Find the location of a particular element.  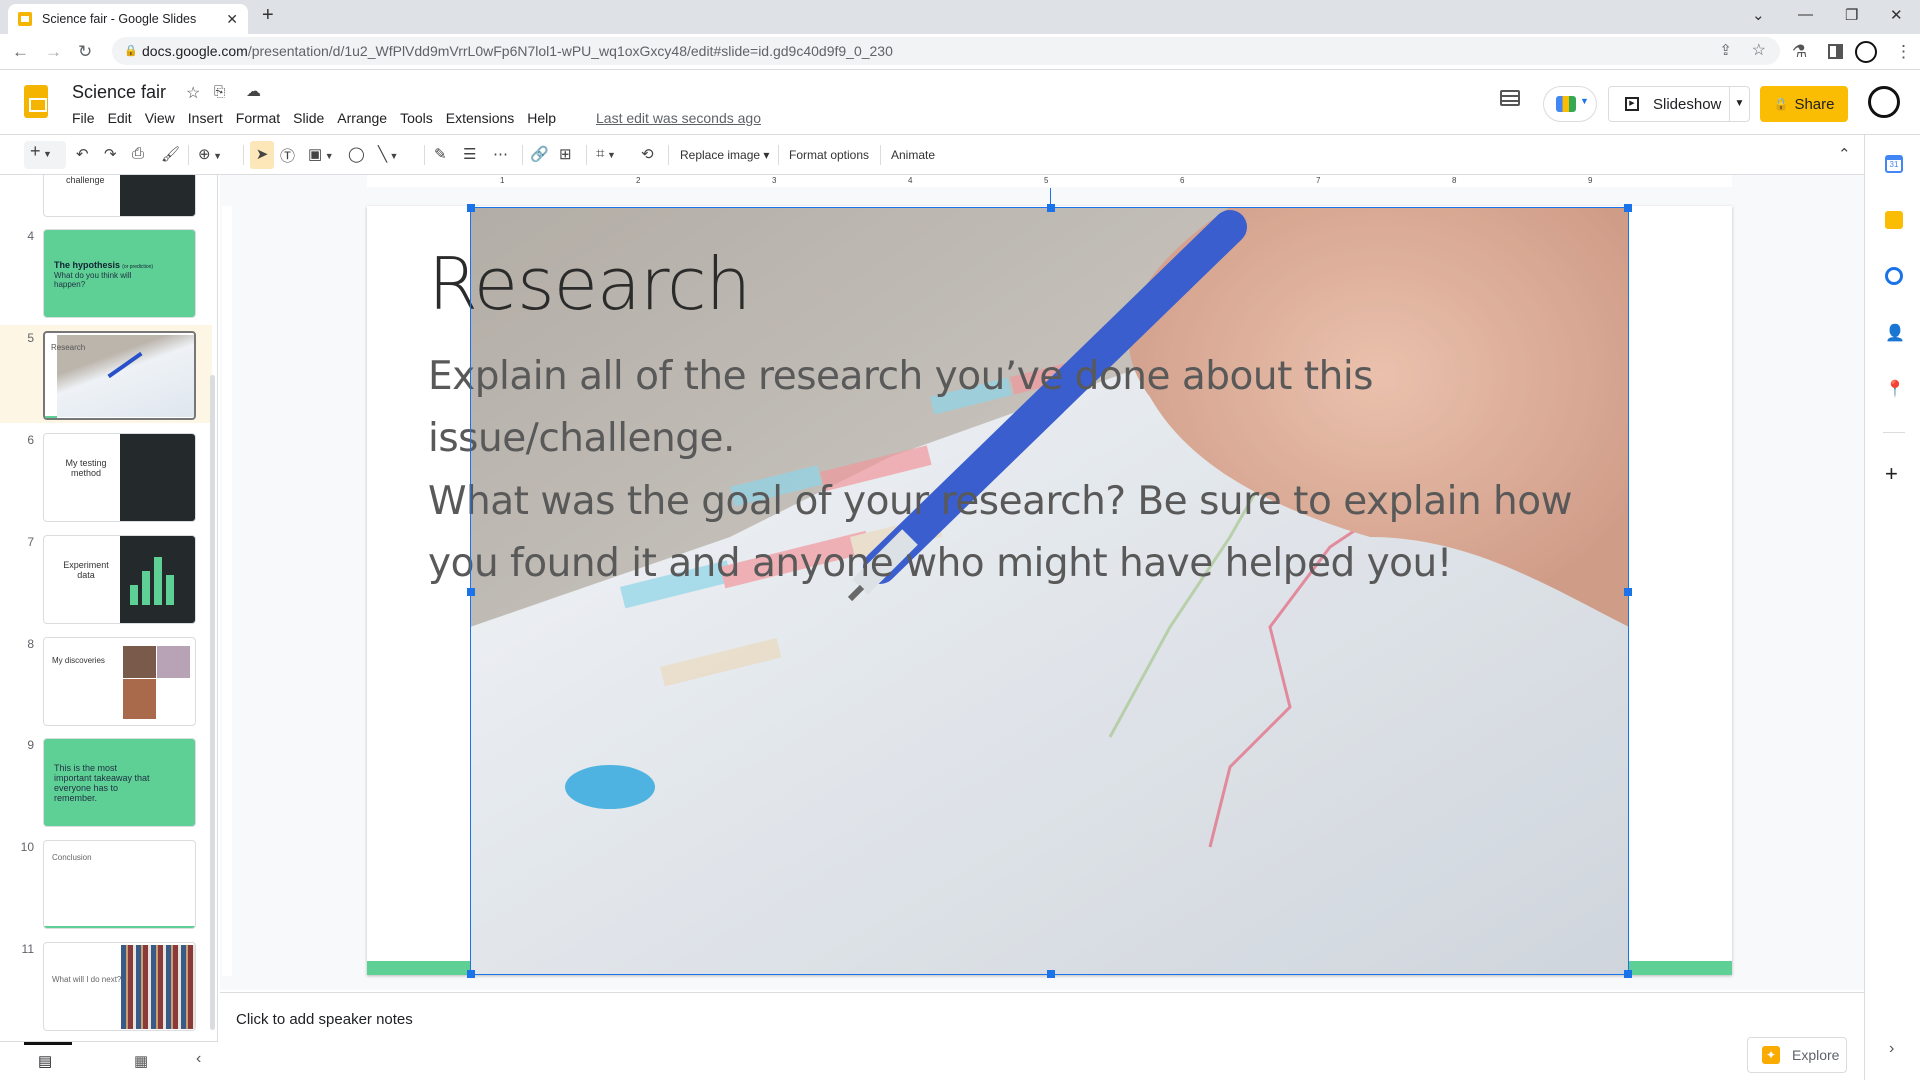

close-window-icon: ✕ is located at coordinates (1896, 15).